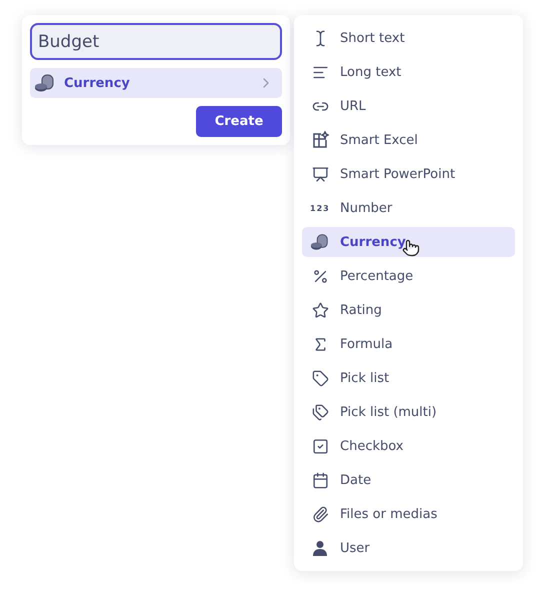 The image size is (546, 600). What do you see at coordinates (408, 412) in the screenshot?
I see `menu-item: Pick list (multi)` at bounding box center [408, 412].